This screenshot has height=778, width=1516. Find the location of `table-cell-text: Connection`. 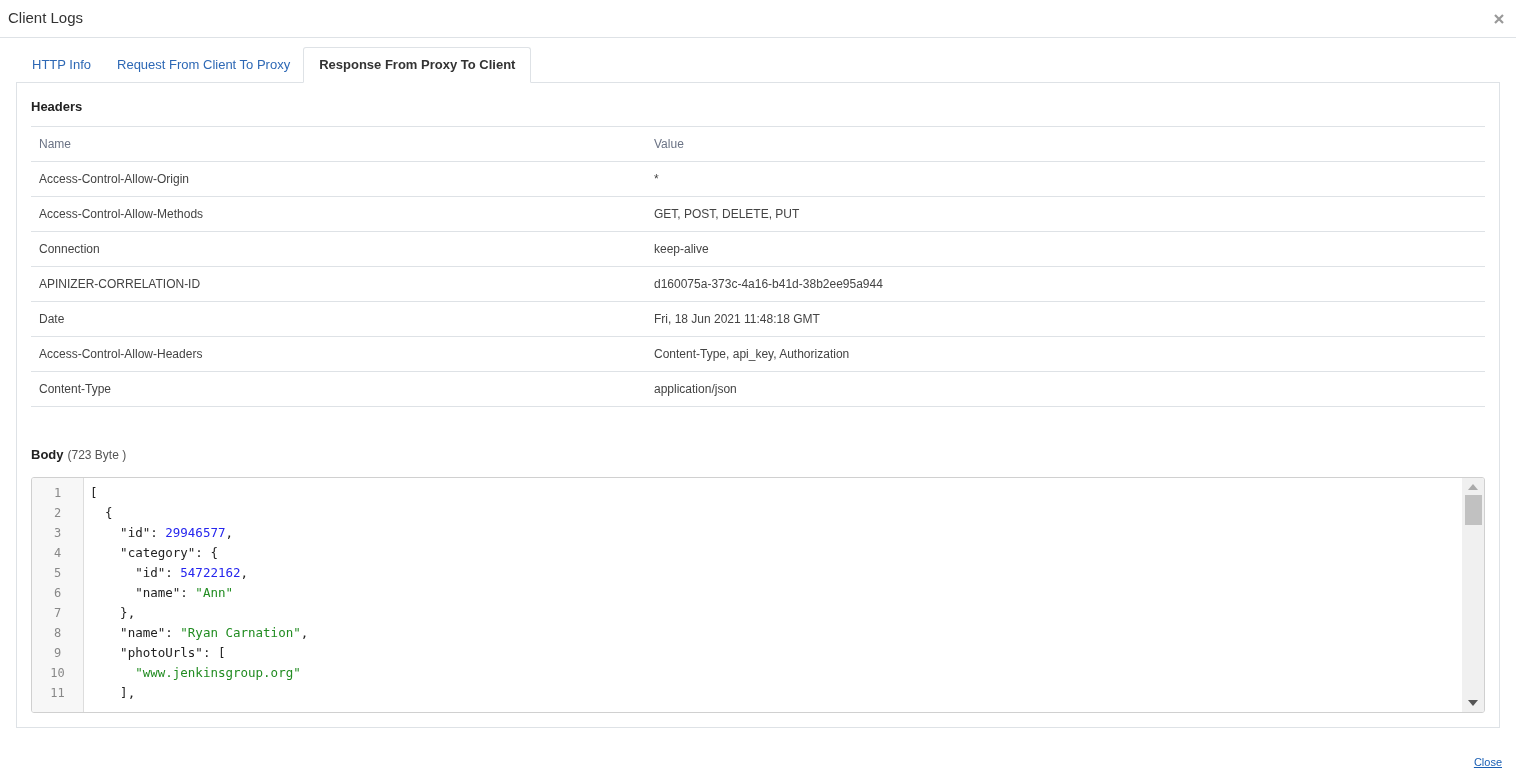

table-cell-text: Connection is located at coordinates (69, 249).